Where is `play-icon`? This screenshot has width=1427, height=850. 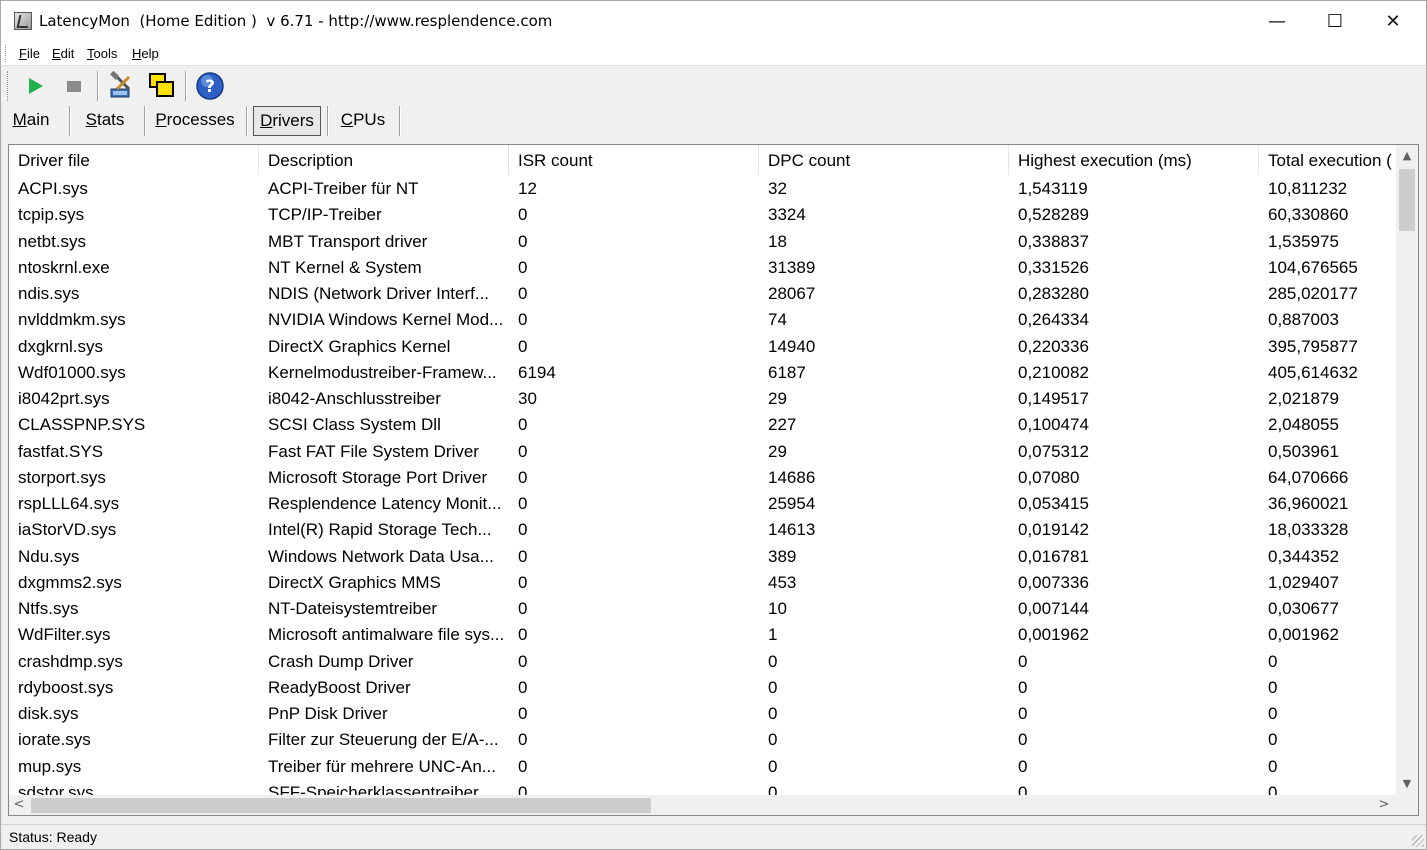
play-icon is located at coordinates (36, 86).